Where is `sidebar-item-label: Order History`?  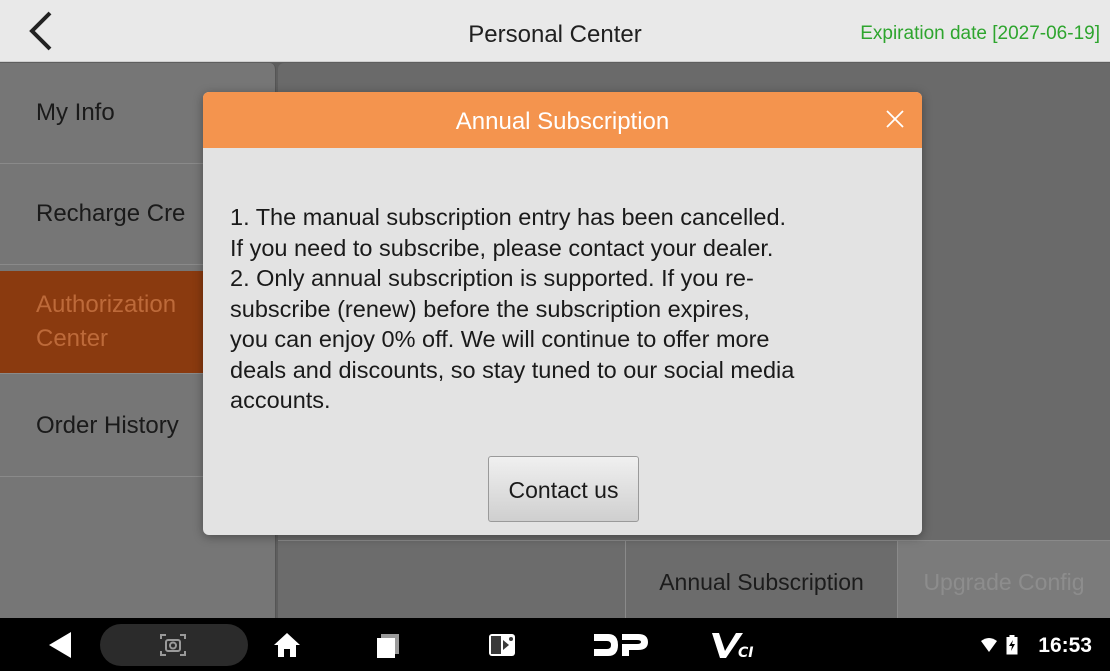 sidebar-item-label: Order History is located at coordinates (107, 425).